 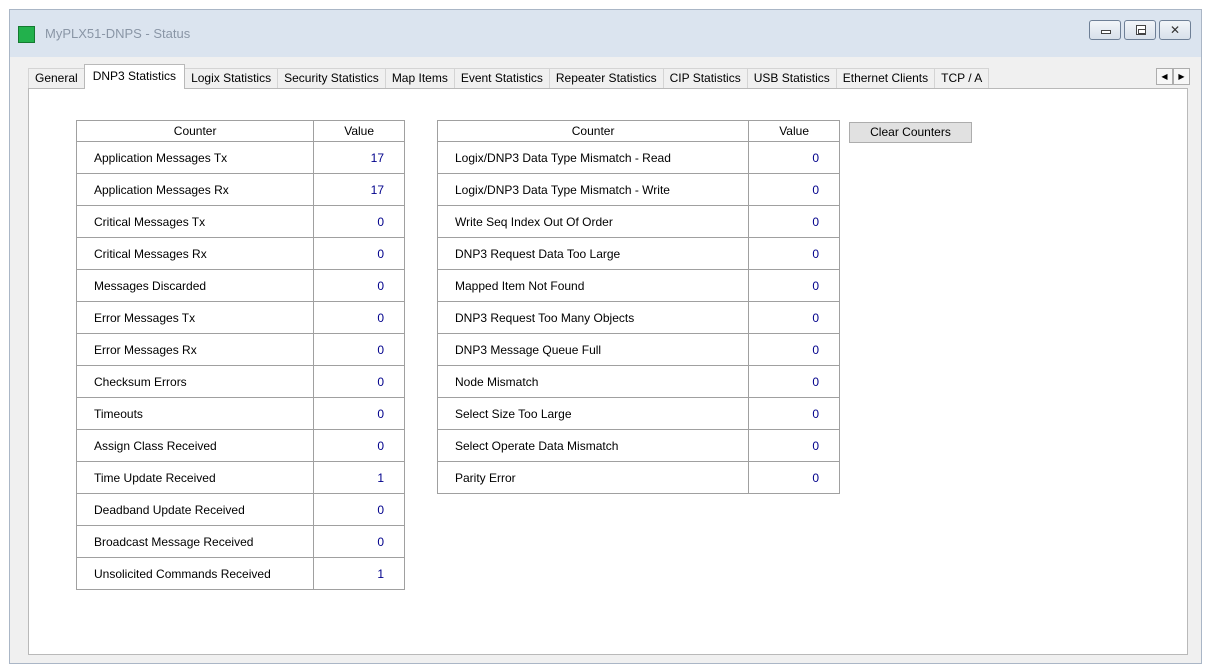 What do you see at coordinates (195, 349) in the screenshot?
I see `counter-name: Error Messages Rx` at bounding box center [195, 349].